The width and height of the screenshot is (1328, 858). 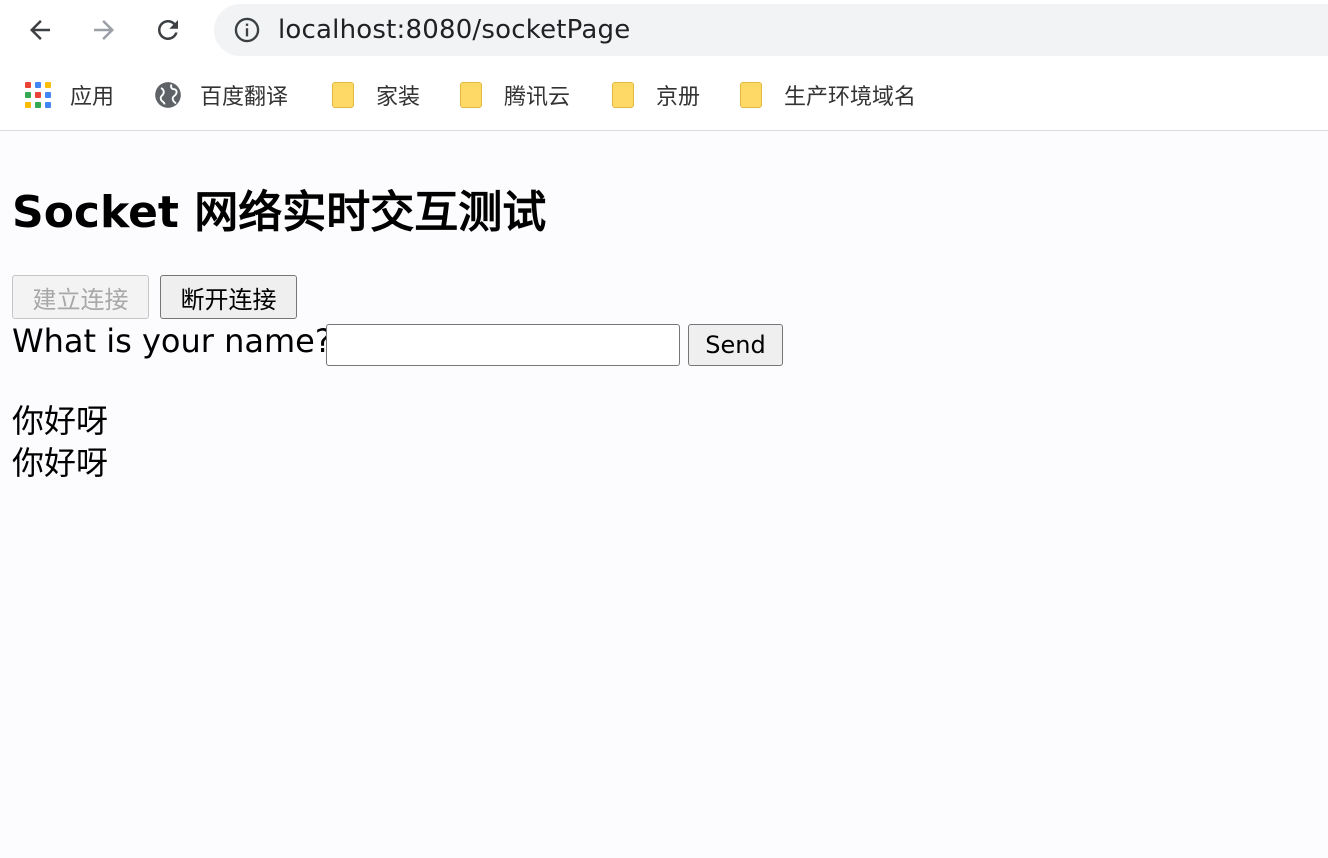 What do you see at coordinates (172, 341) in the screenshot?
I see `name-prompt-label: What is your name?` at bounding box center [172, 341].